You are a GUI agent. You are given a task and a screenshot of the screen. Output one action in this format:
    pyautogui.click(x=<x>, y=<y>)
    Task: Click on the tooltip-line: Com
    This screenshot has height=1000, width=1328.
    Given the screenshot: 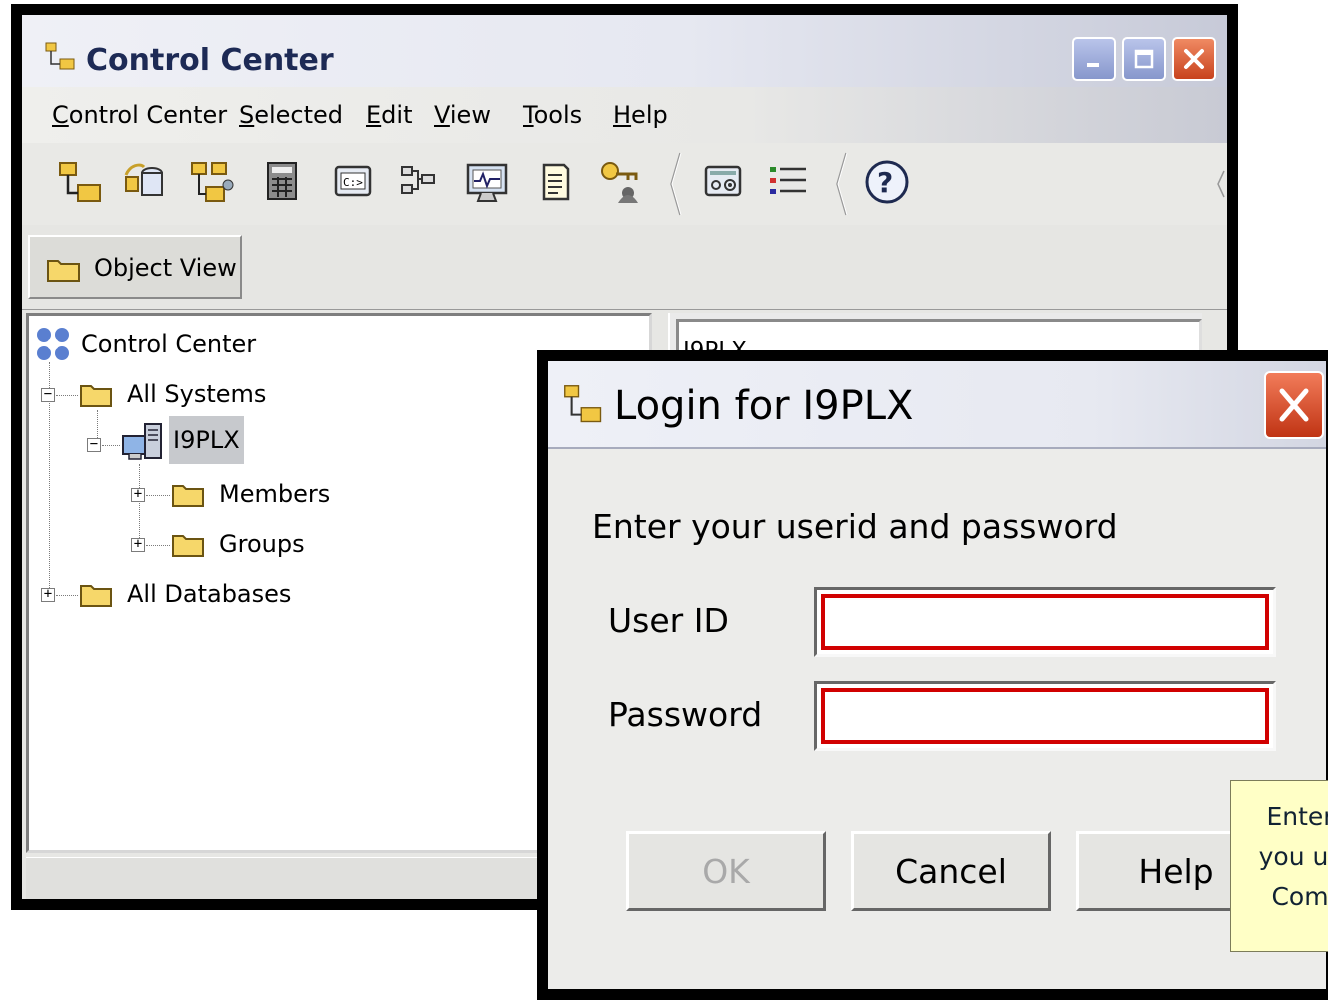 What is the action you would take?
    pyautogui.click(x=1299, y=896)
    